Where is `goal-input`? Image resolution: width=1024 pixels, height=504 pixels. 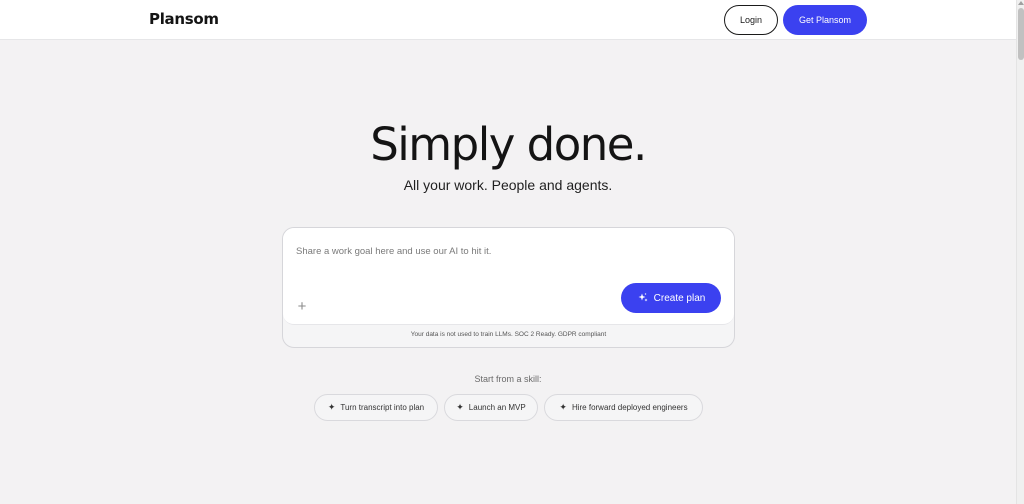
goal-input is located at coordinates (506, 251).